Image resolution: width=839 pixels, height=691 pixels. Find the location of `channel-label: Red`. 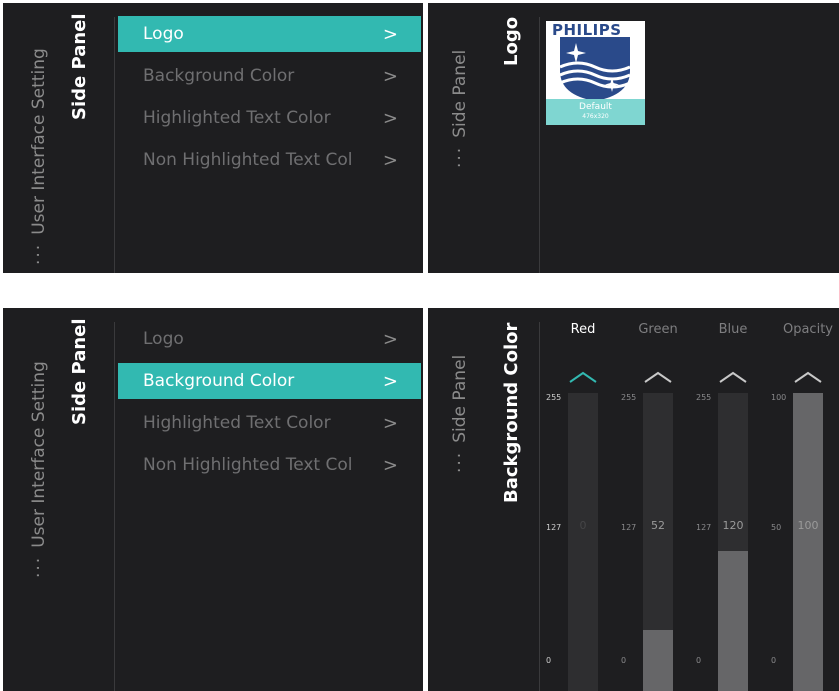

channel-label: Red is located at coordinates (583, 329).